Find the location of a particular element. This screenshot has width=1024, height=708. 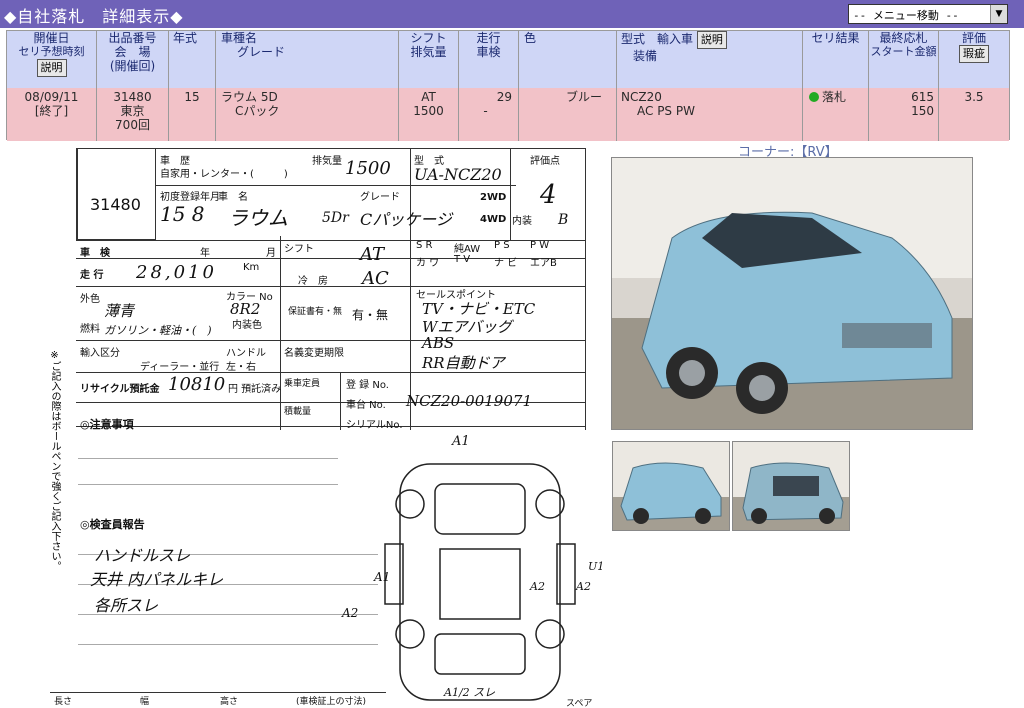

header-price: 最終応札 スタート金額 is located at coordinates (904, 59).